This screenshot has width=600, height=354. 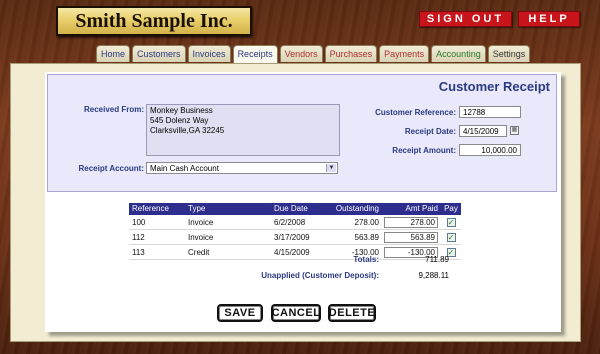 What do you see at coordinates (490, 150) in the screenshot?
I see `receipt-amount-input: 10,000.00` at bounding box center [490, 150].